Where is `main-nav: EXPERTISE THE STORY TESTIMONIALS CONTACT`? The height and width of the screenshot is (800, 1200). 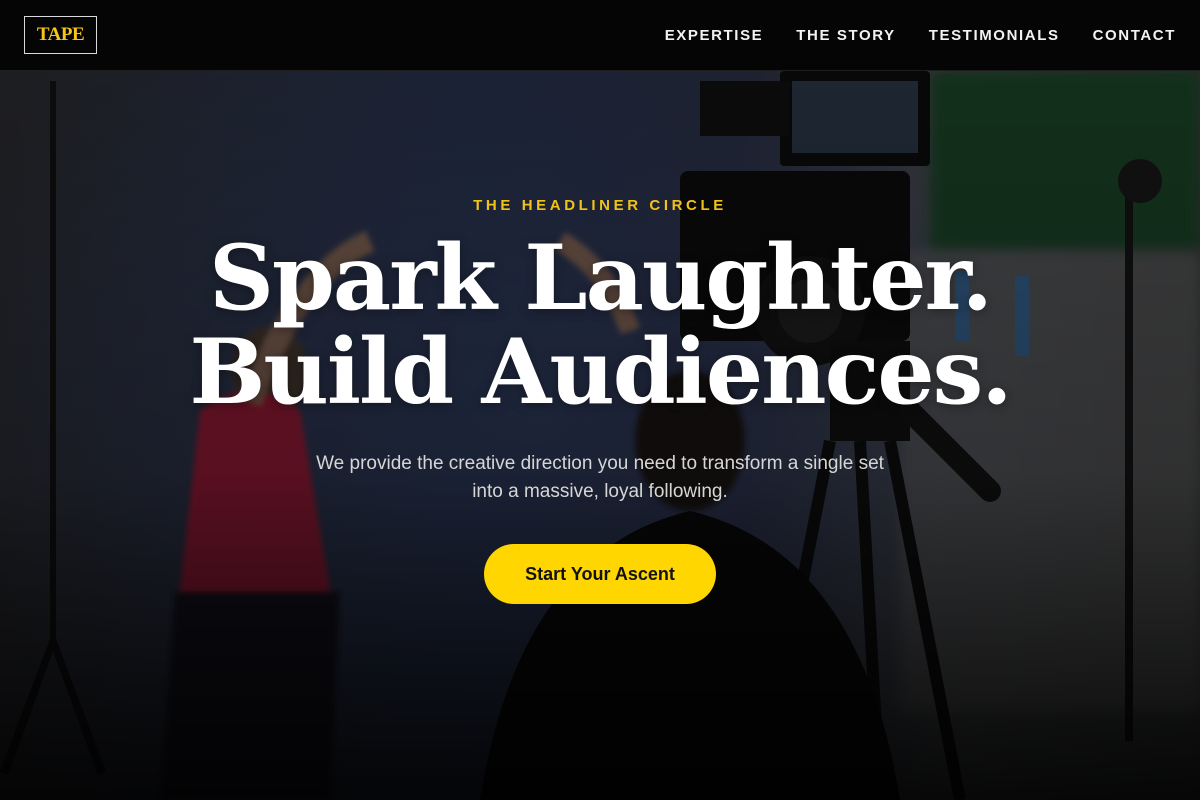
main-nav: EXPERTISE THE STORY TESTIMONIALS CONTACT is located at coordinates (920, 35).